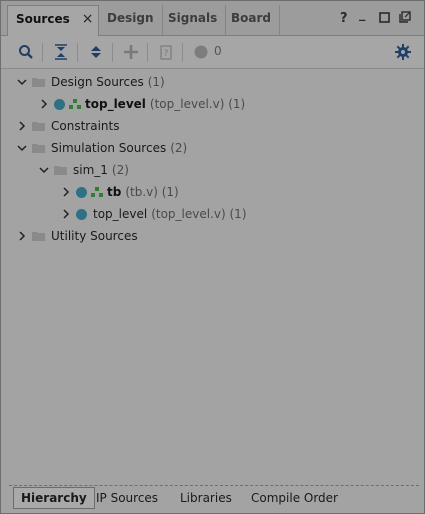 Image resolution: width=425 pixels, height=514 pixels. I want to click on tree-node-constraints: Constraints, so click(67, 126).